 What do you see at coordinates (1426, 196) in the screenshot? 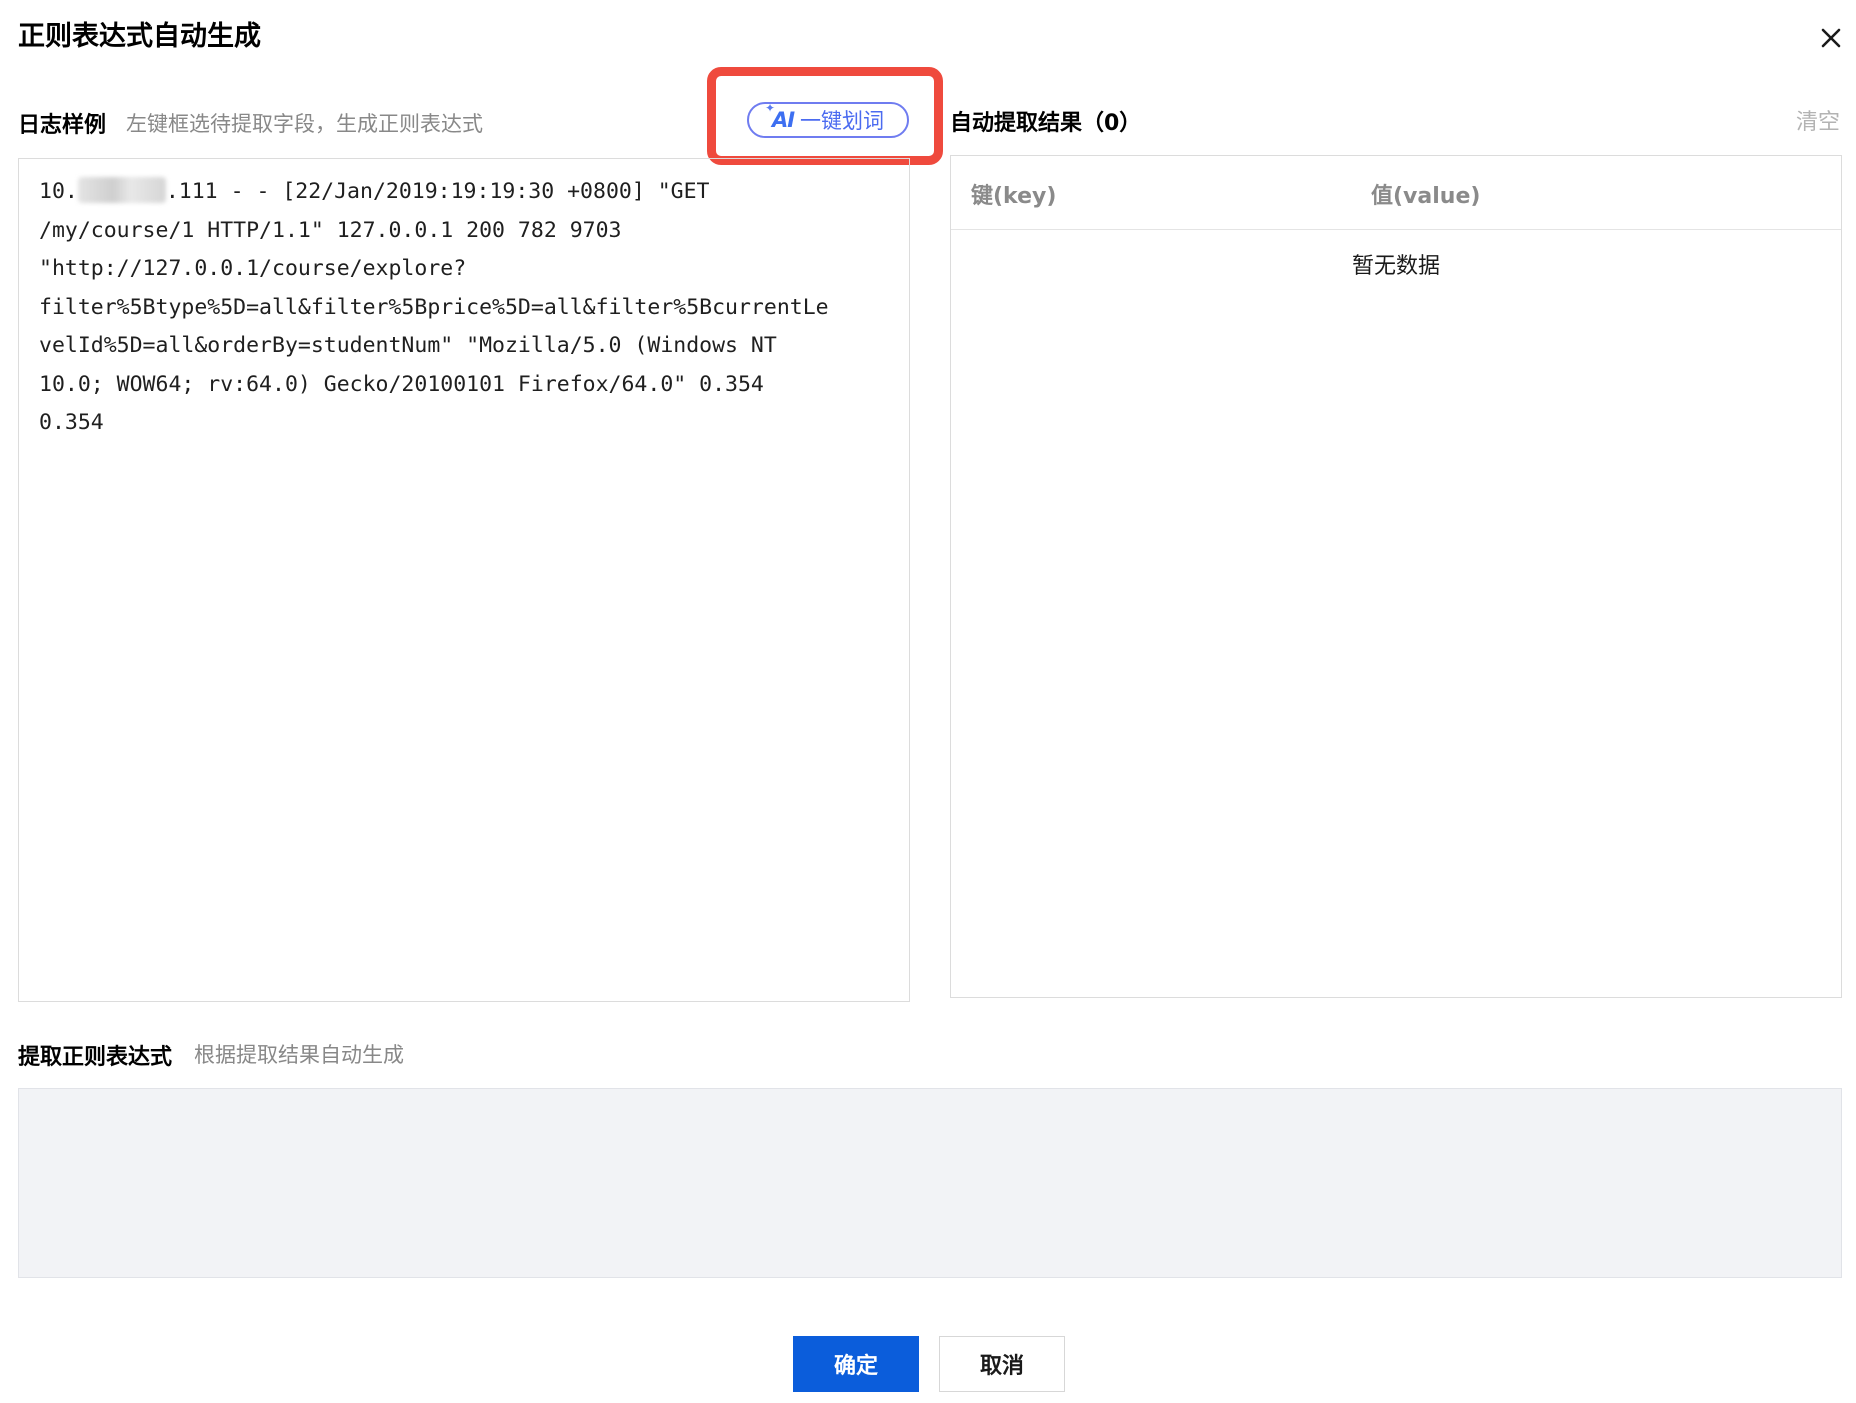
I see `column-header-value: 值(value)` at bounding box center [1426, 196].